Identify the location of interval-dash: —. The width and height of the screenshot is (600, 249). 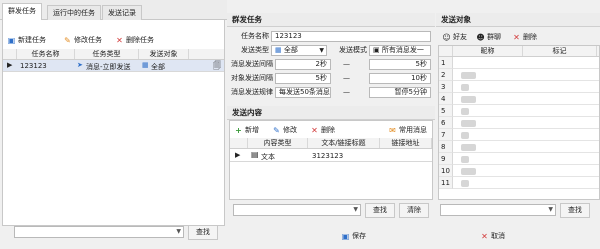
(346, 64).